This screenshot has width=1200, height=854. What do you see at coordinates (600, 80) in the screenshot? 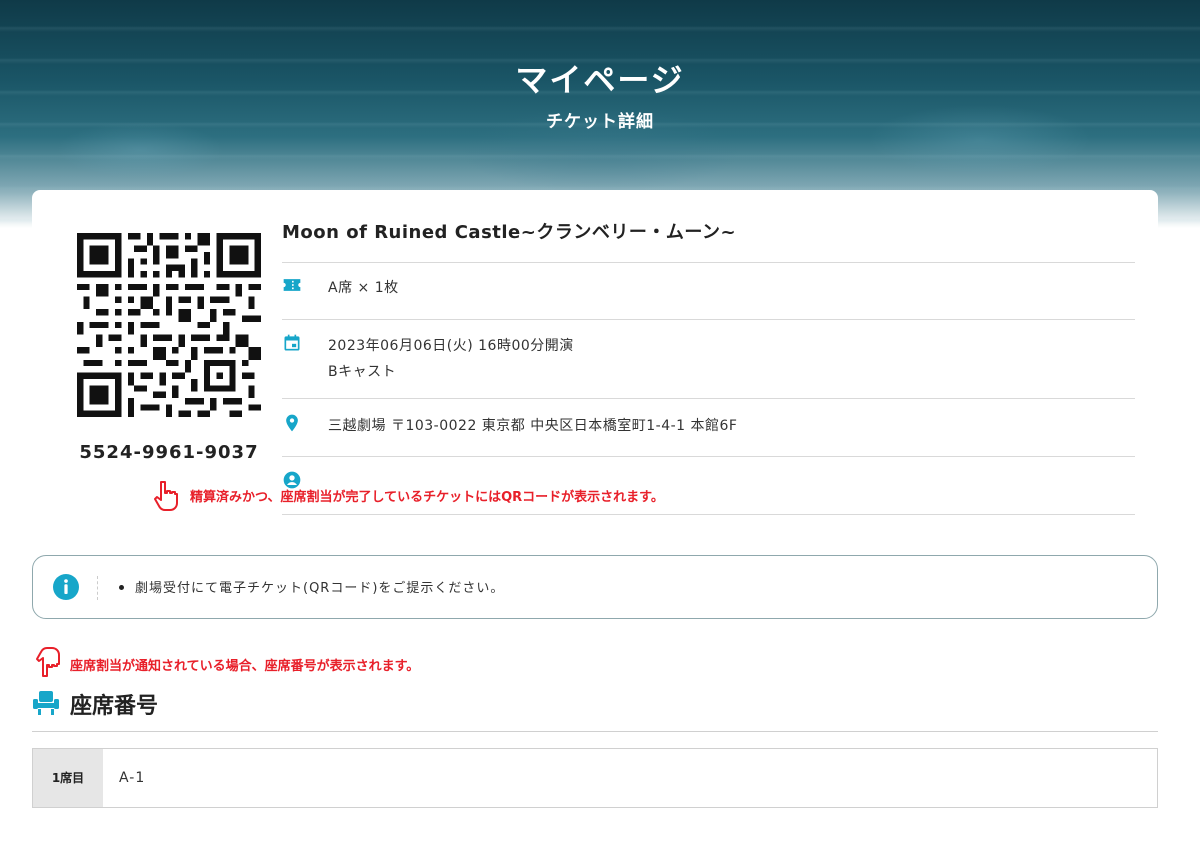
I see `page-title: マイページ` at bounding box center [600, 80].